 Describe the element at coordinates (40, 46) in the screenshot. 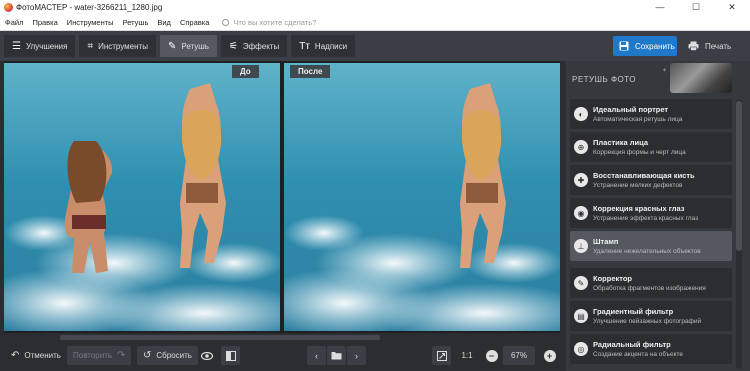

I see `tab-enhancements: ☰ Улучшения` at that location.